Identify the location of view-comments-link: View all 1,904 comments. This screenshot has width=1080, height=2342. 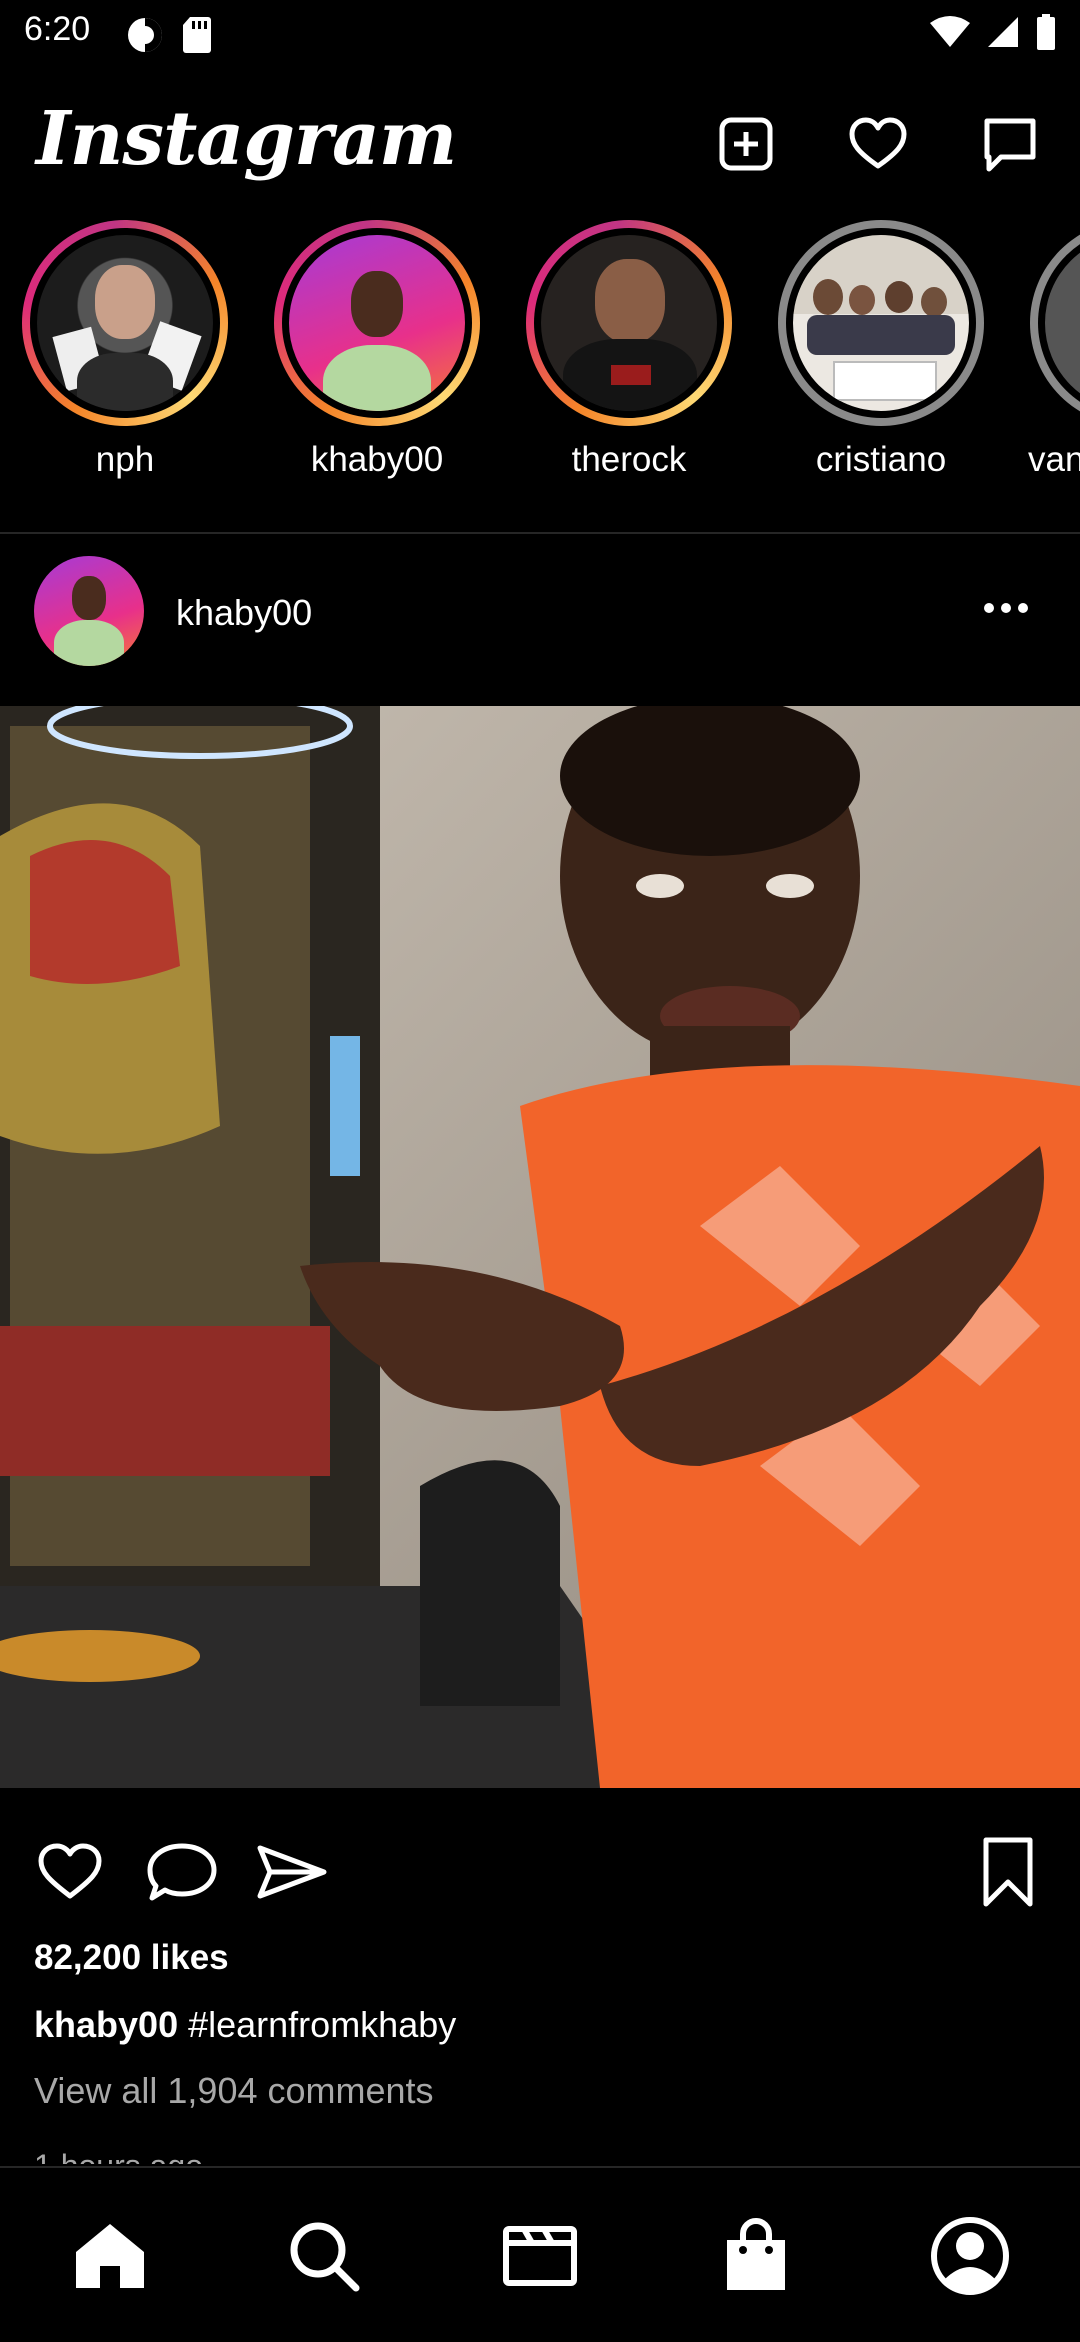
(234, 2091).